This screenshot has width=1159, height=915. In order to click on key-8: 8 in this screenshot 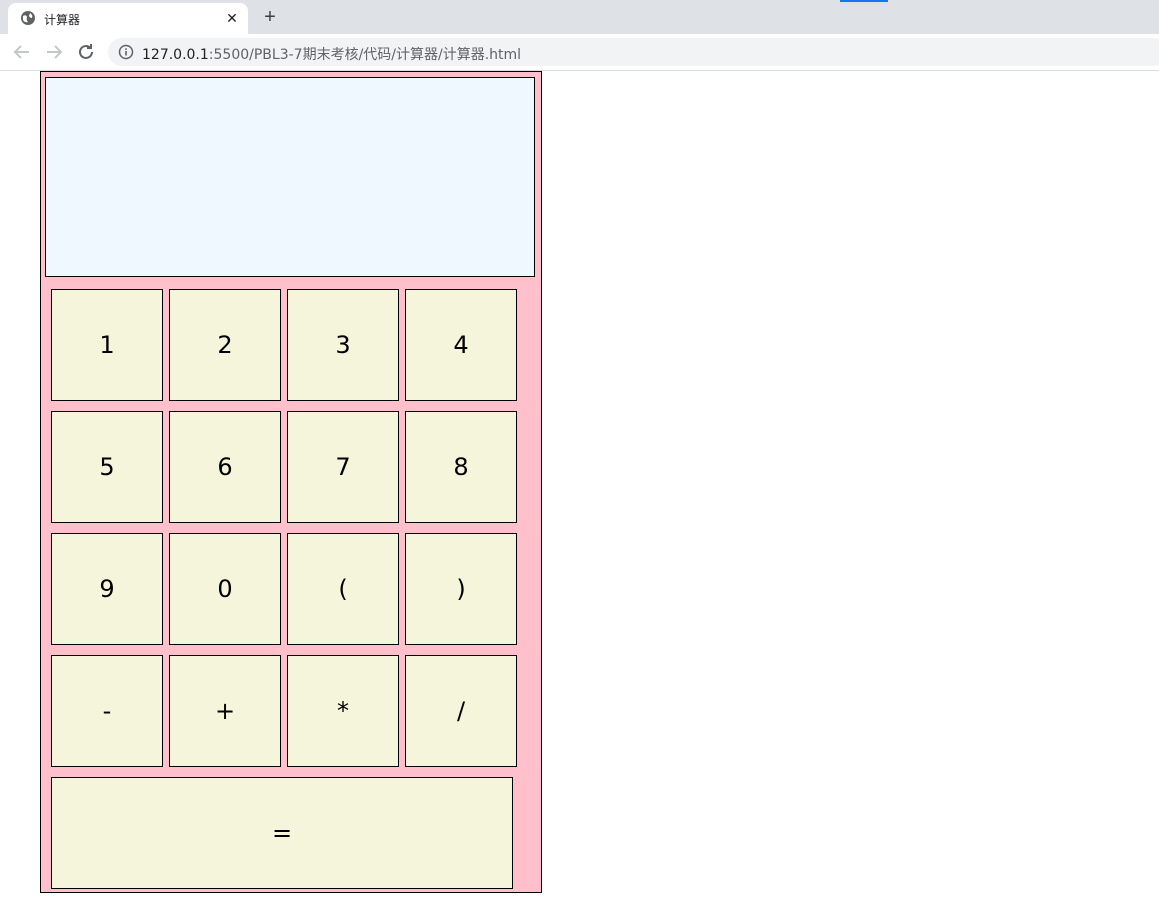, I will do `click(461, 467)`.